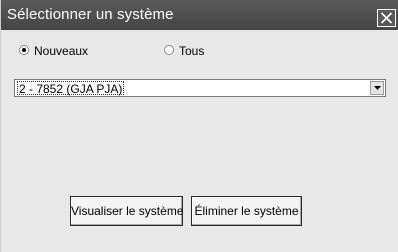 The image size is (398, 252). What do you see at coordinates (169, 50) in the screenshot?
I see `radio-button-unchecked` at bounding box center [169, 50].